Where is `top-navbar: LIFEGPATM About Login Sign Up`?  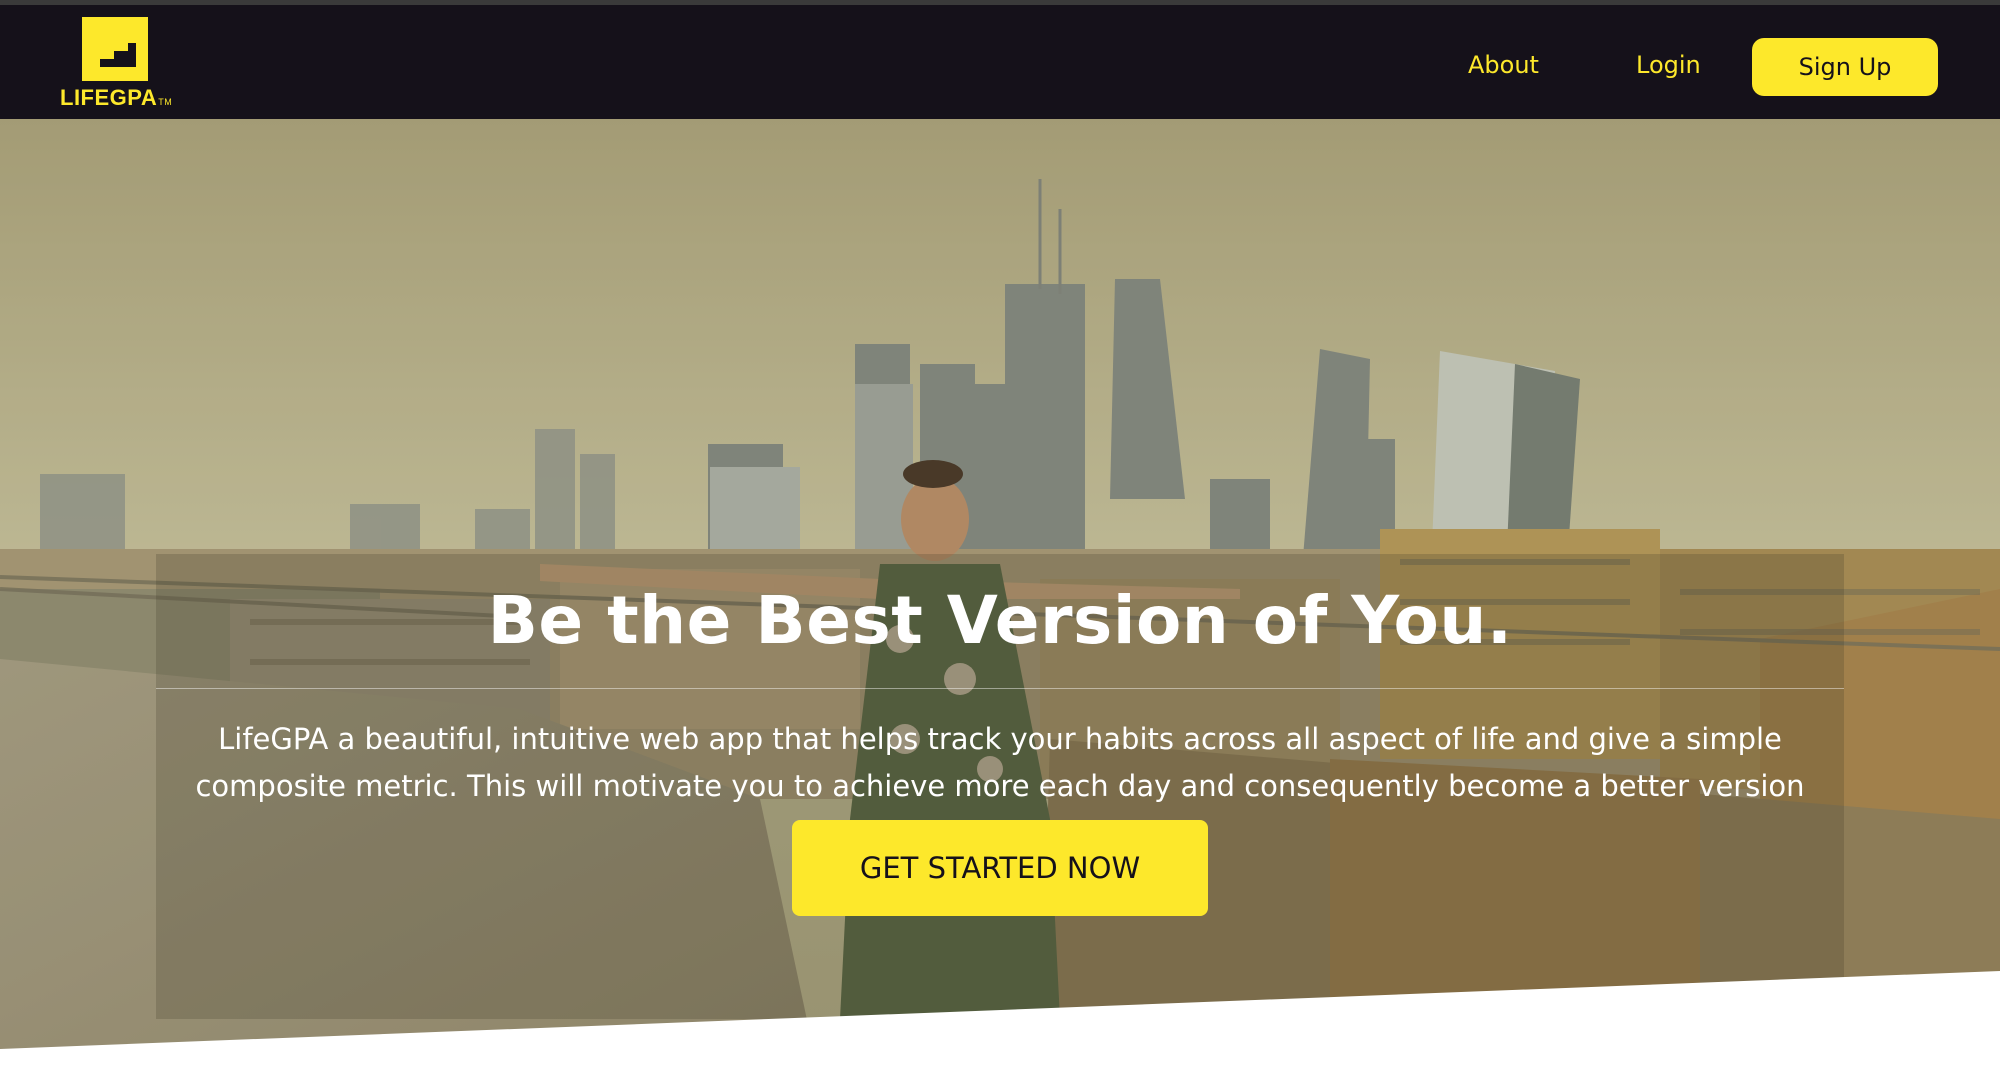 top-navbar: LIFEGPATM About Login Sign Up is located at coordinates (1000, 59).